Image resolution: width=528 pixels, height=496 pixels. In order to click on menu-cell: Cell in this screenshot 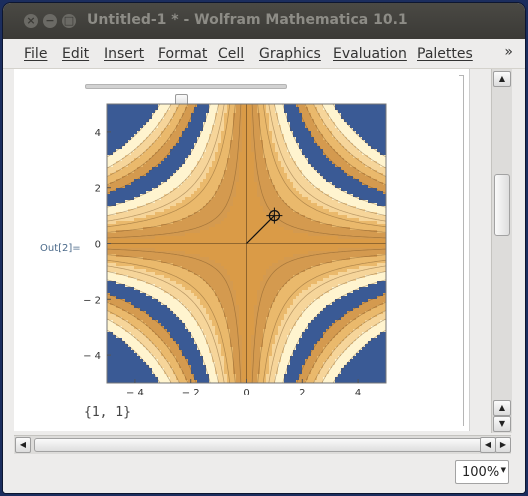, I will do `click(231, 54)`.